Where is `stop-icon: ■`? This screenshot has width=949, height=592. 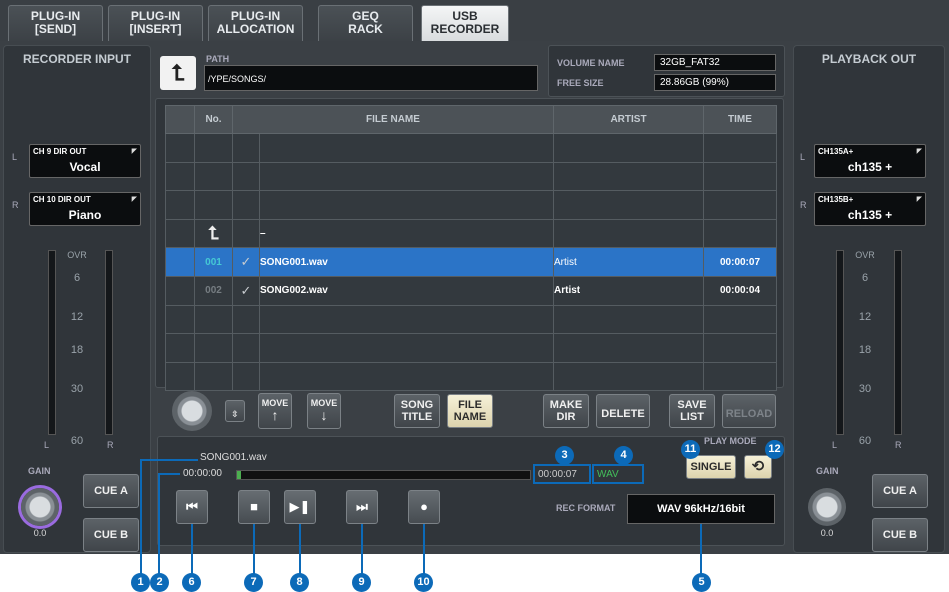 stop-icon: ■ is located at coordinates (254, 507).